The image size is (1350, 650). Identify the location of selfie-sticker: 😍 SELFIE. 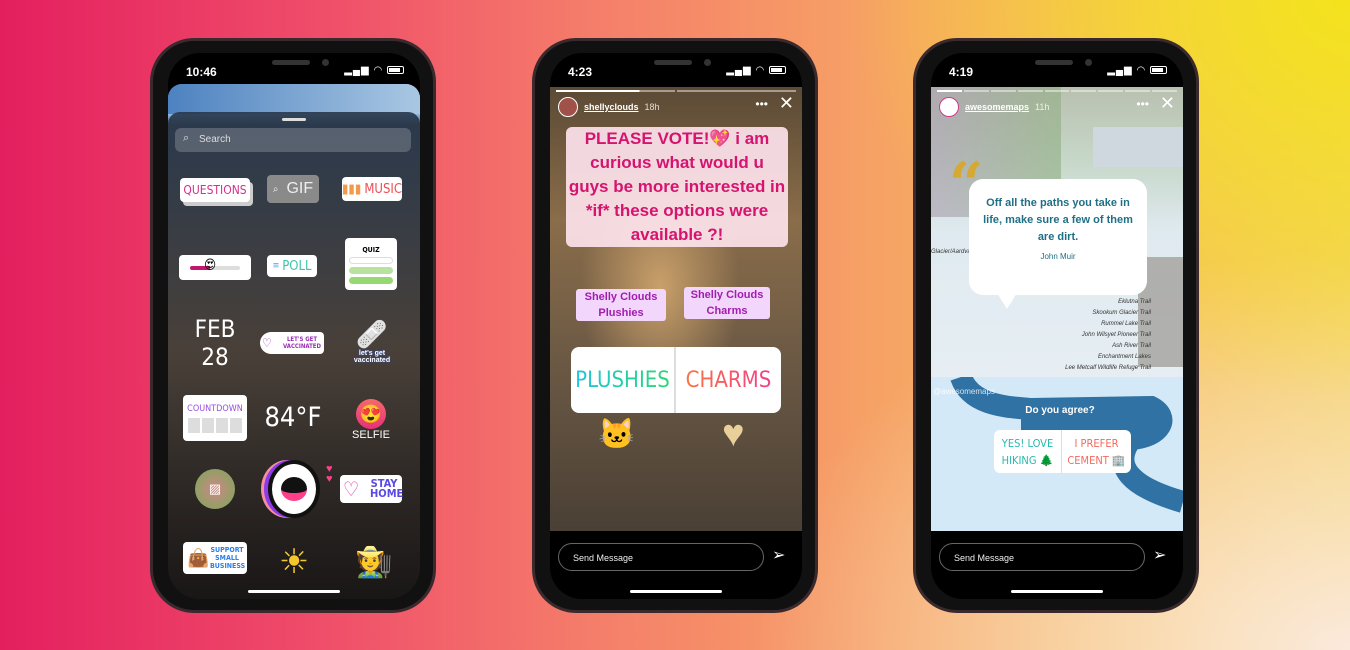
(371, 420).